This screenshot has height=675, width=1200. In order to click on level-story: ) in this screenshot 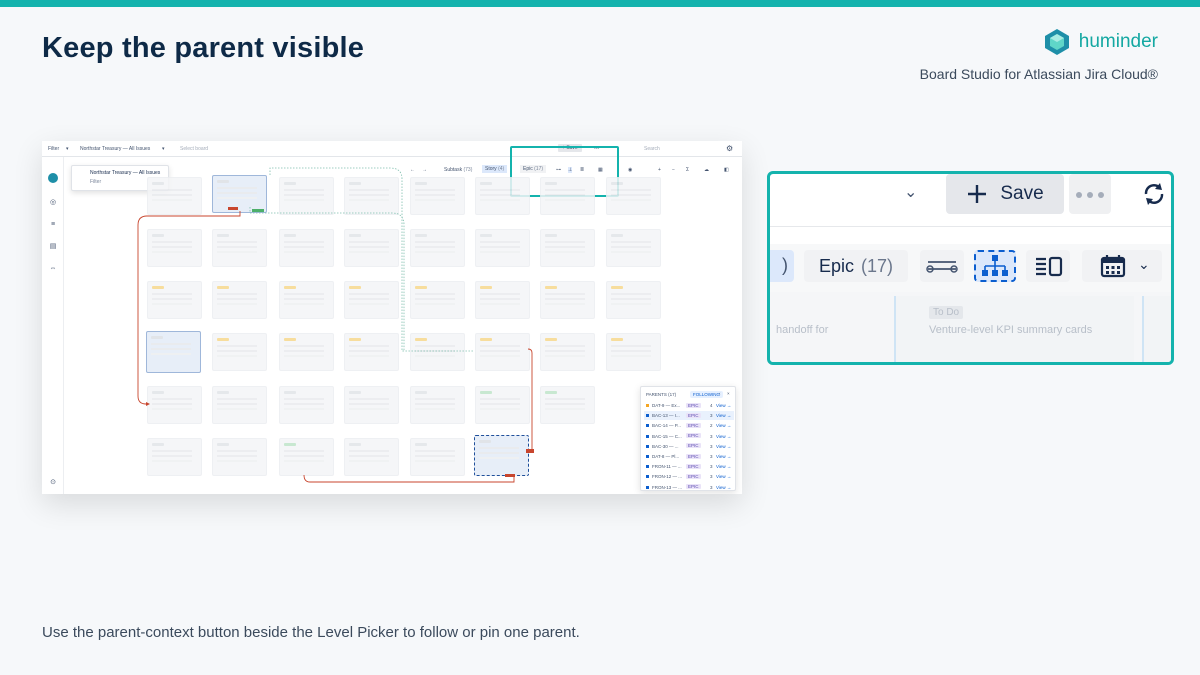, I will do `click(782, 266)`.